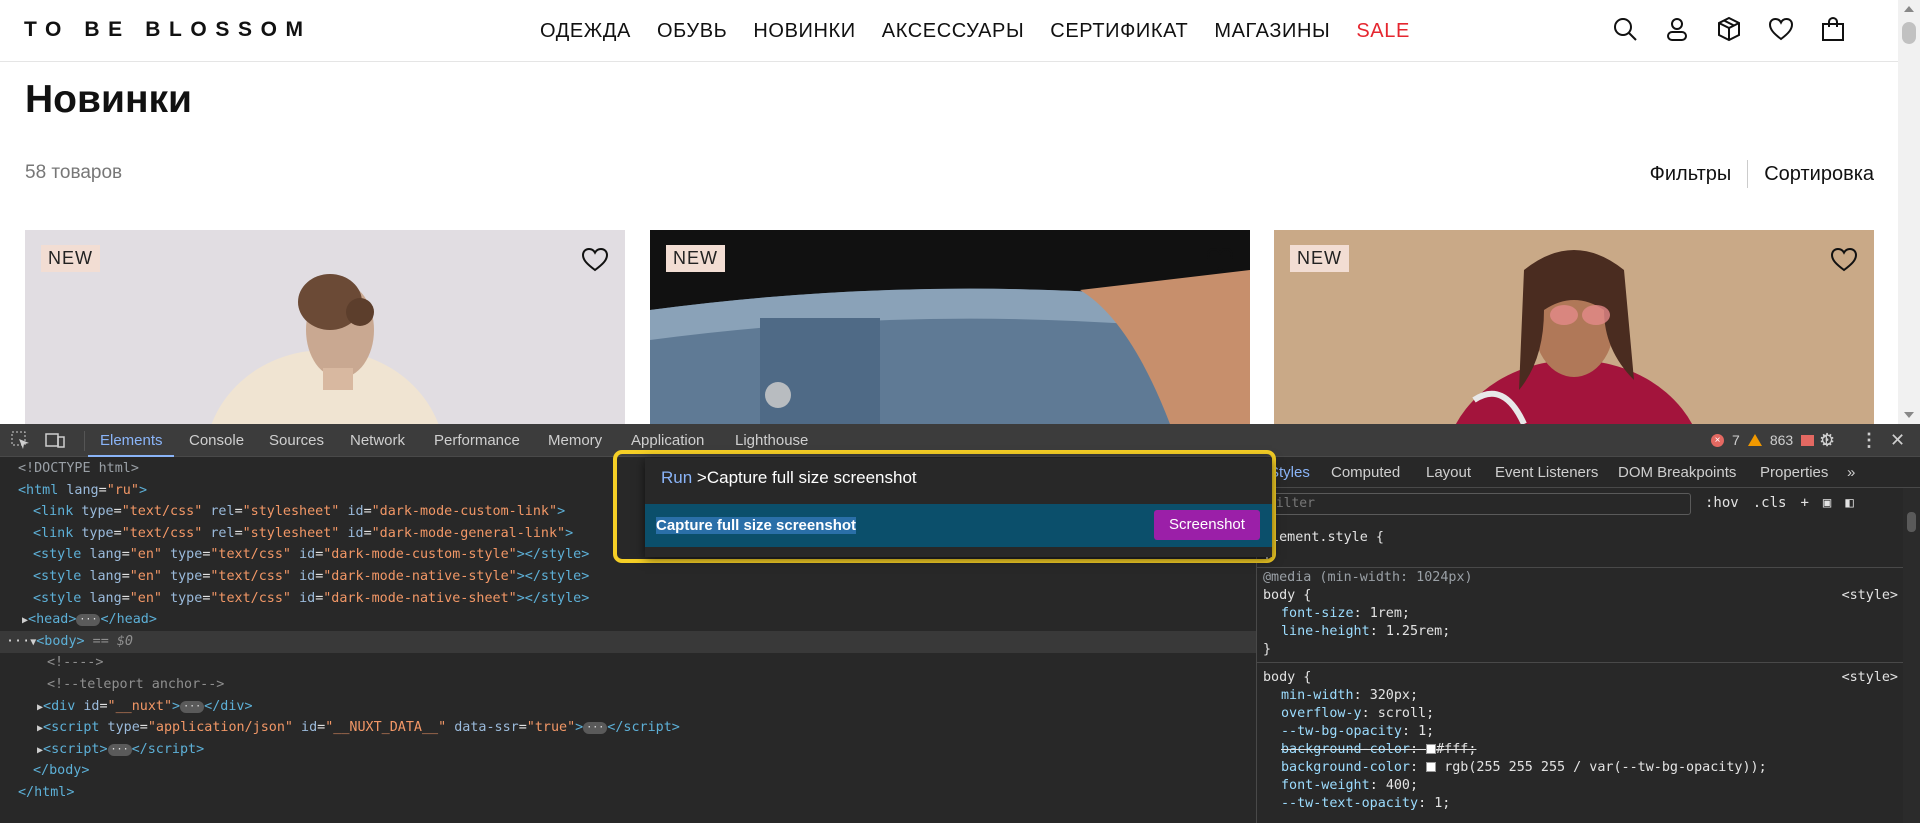 The width and height of the screenshot is (1920, 823). I want to click on css-declaration: font-size: 1rem;, so click(1345, 613).